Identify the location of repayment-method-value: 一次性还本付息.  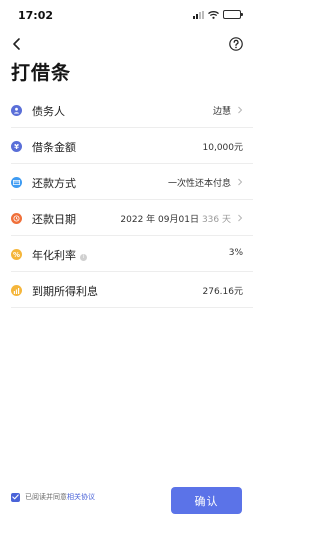
(199, 184).